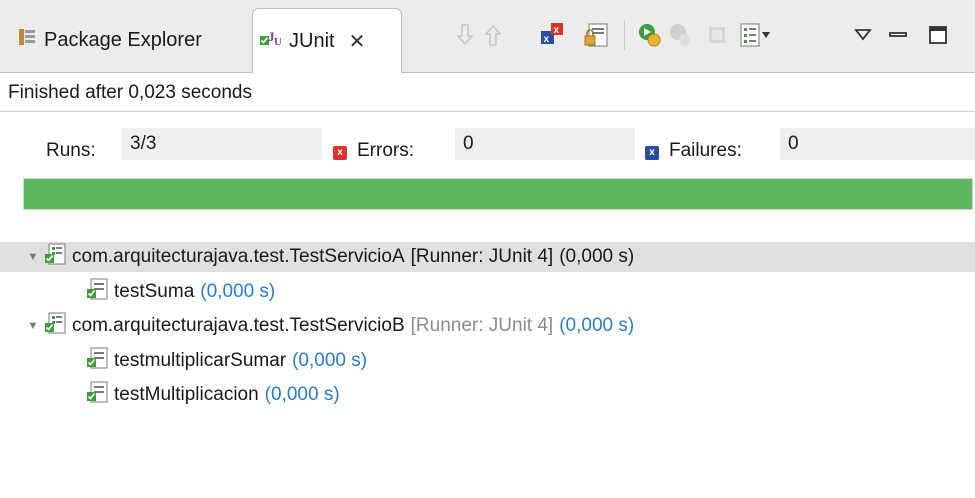  I want to click on failure-icon: x, so click(652, 153).